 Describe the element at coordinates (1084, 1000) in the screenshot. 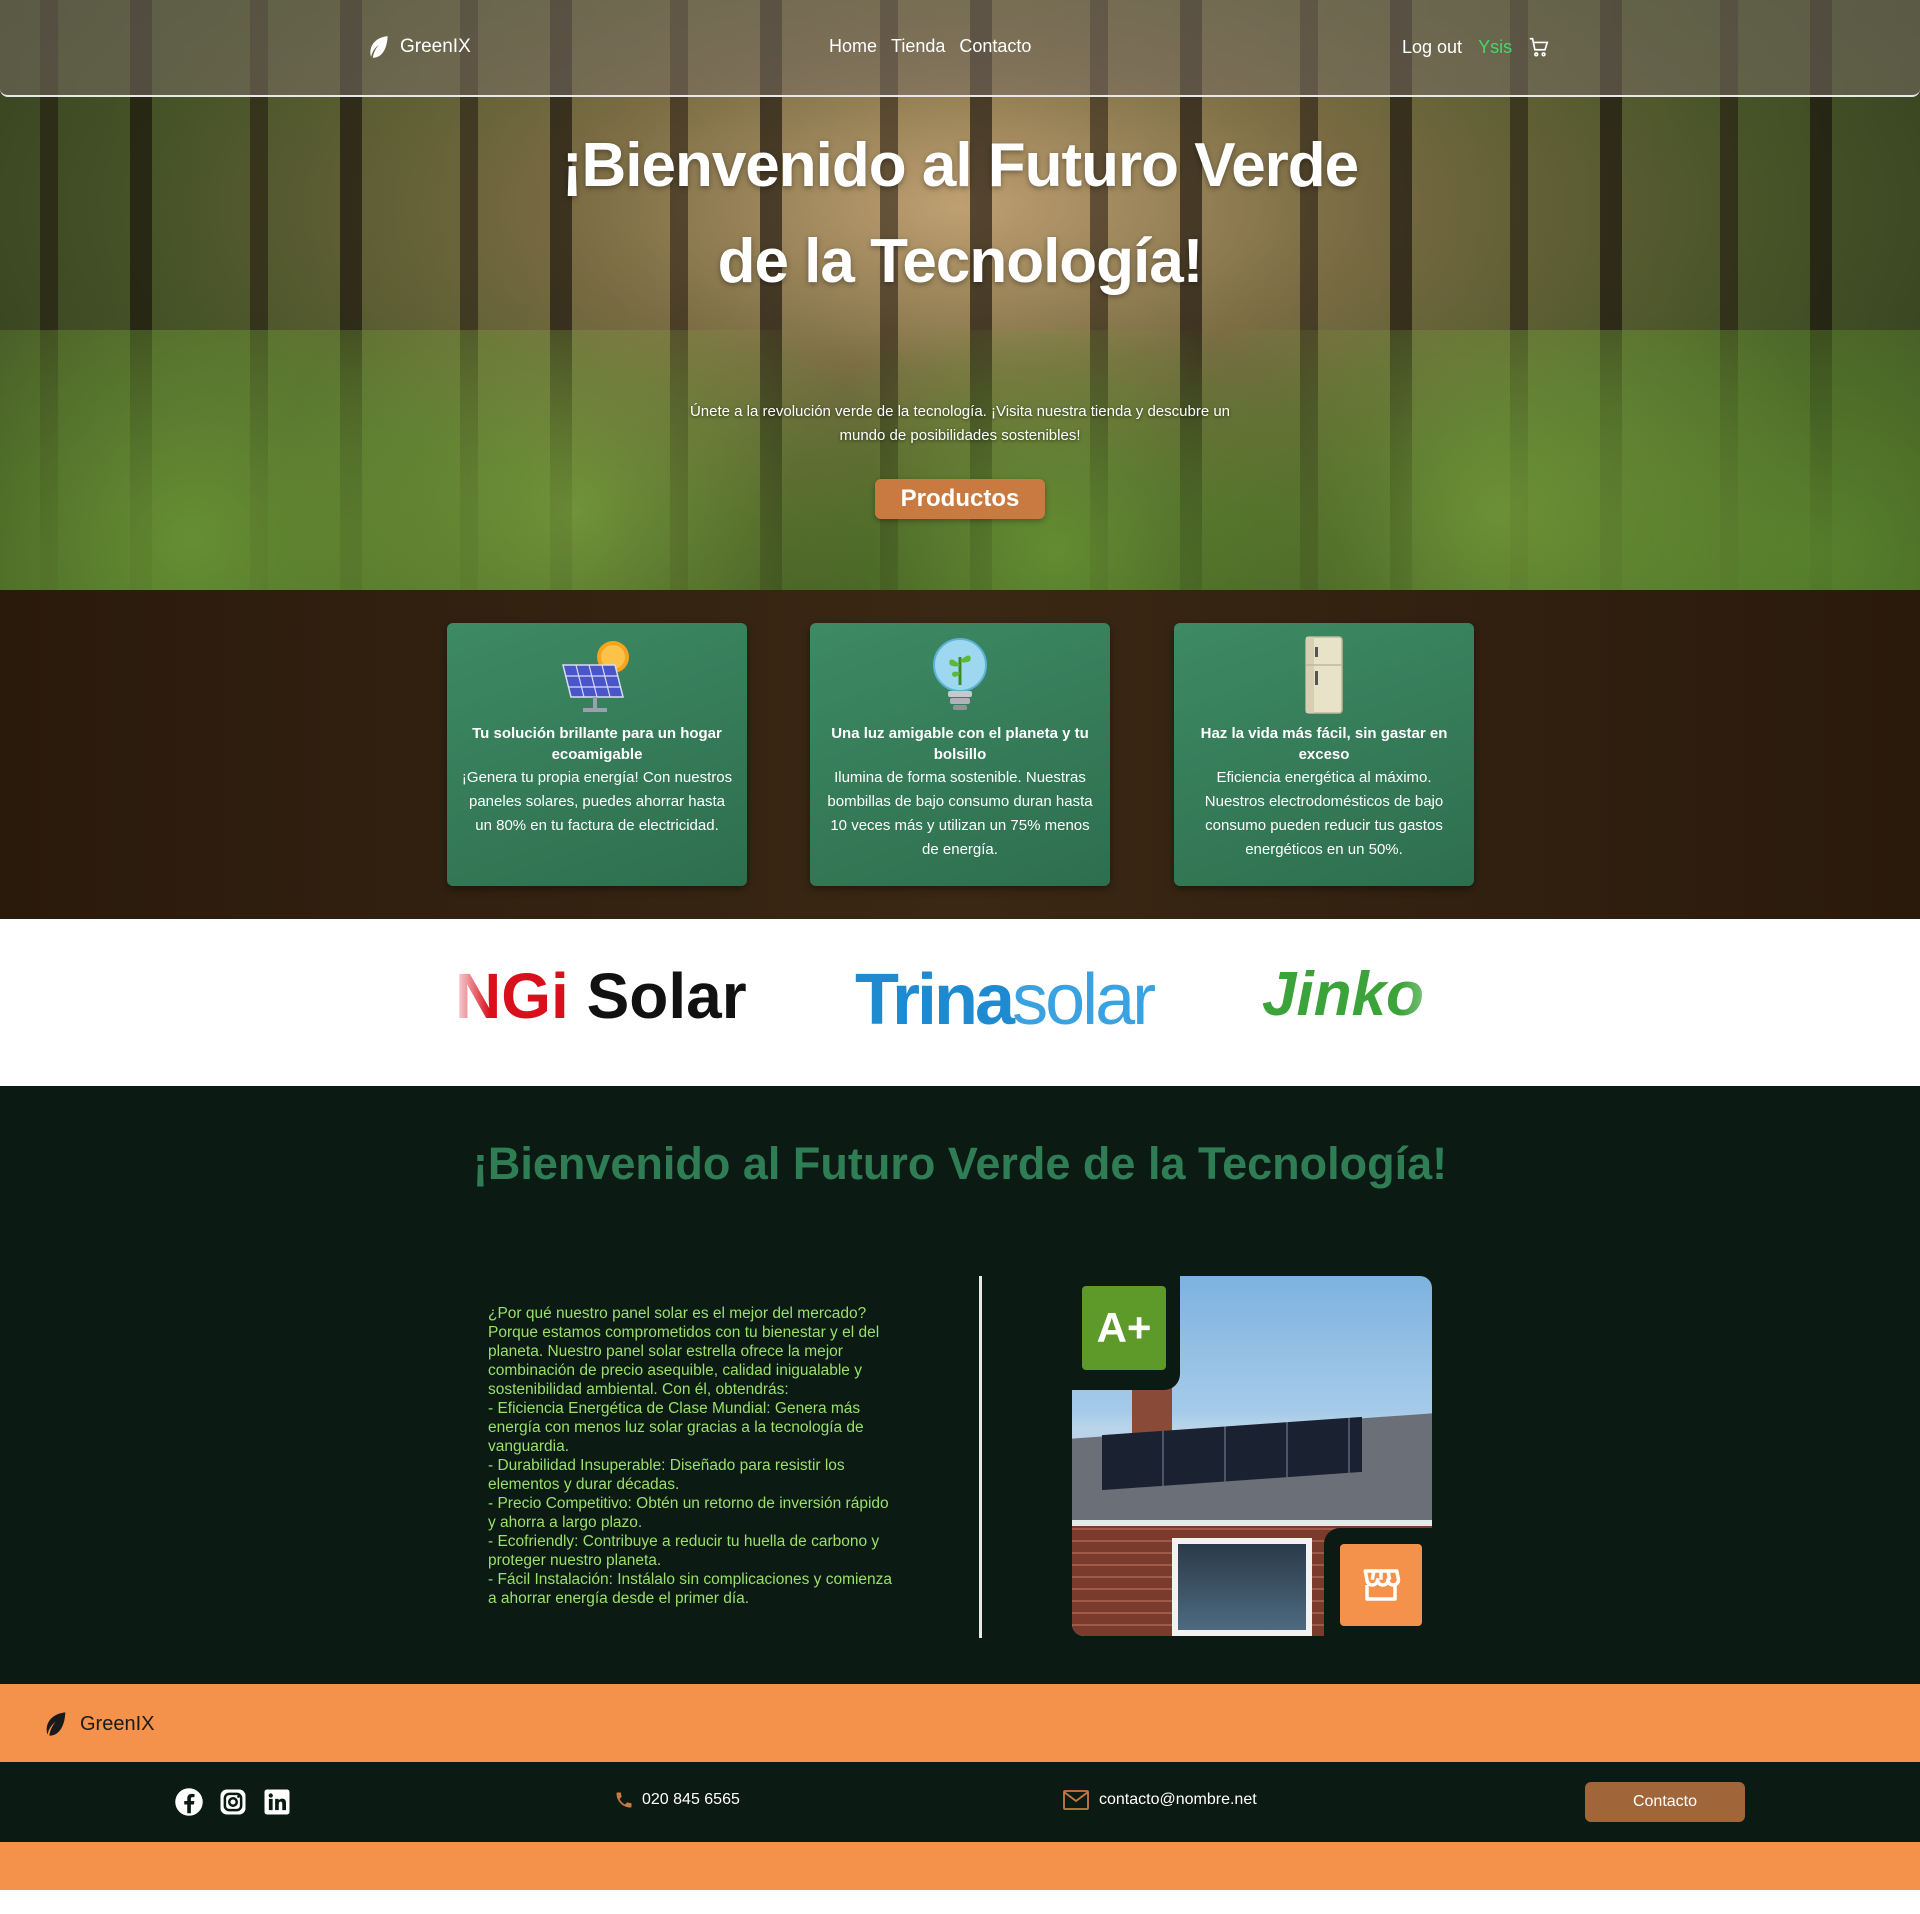

I see `trina-logo-suffix: solar` at that location.